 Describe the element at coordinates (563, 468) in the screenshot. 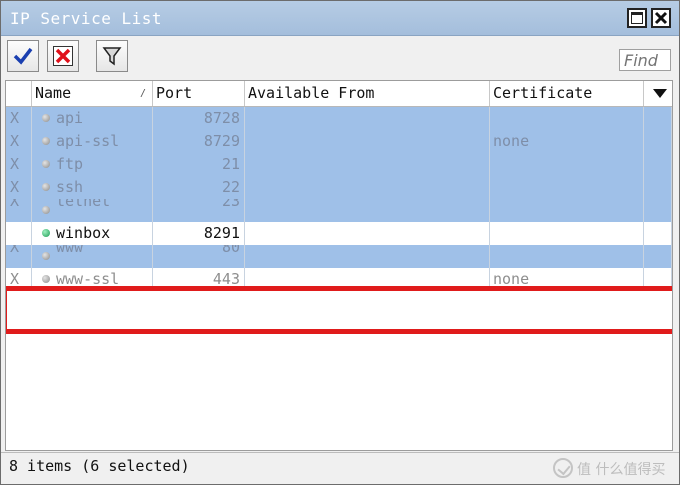

I see `watermark-logo-icon` at that location.